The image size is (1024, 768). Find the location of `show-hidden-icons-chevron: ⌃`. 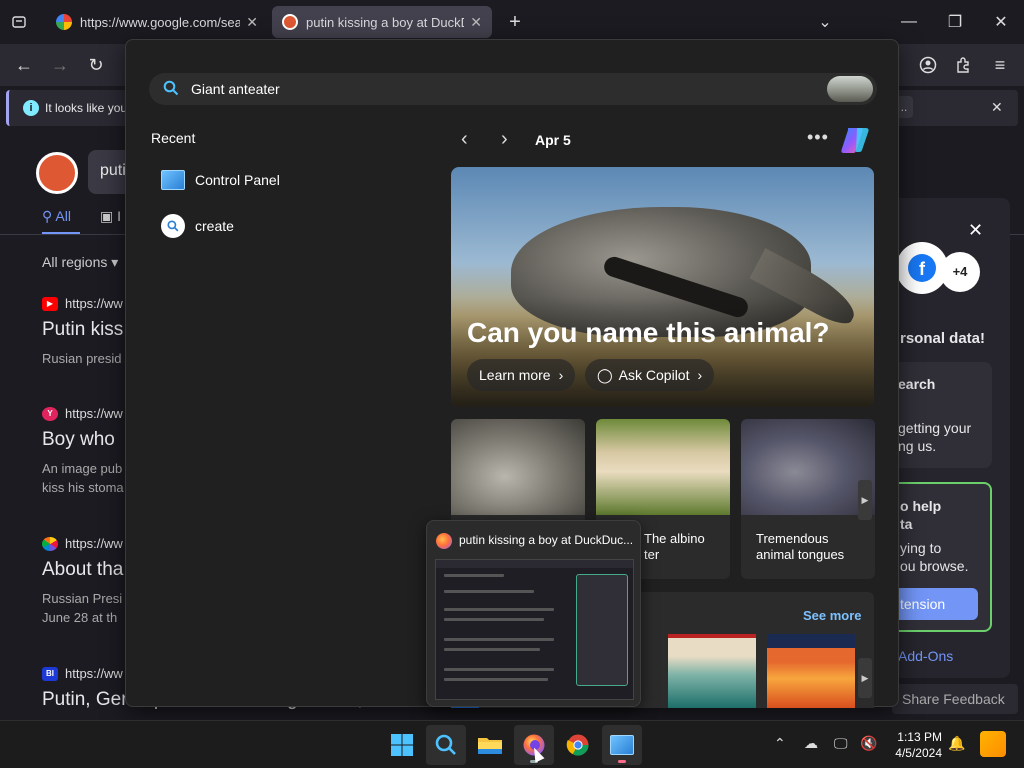

show-hidden-icons-chevron: ⌃ is located at coordinates (780, 743).